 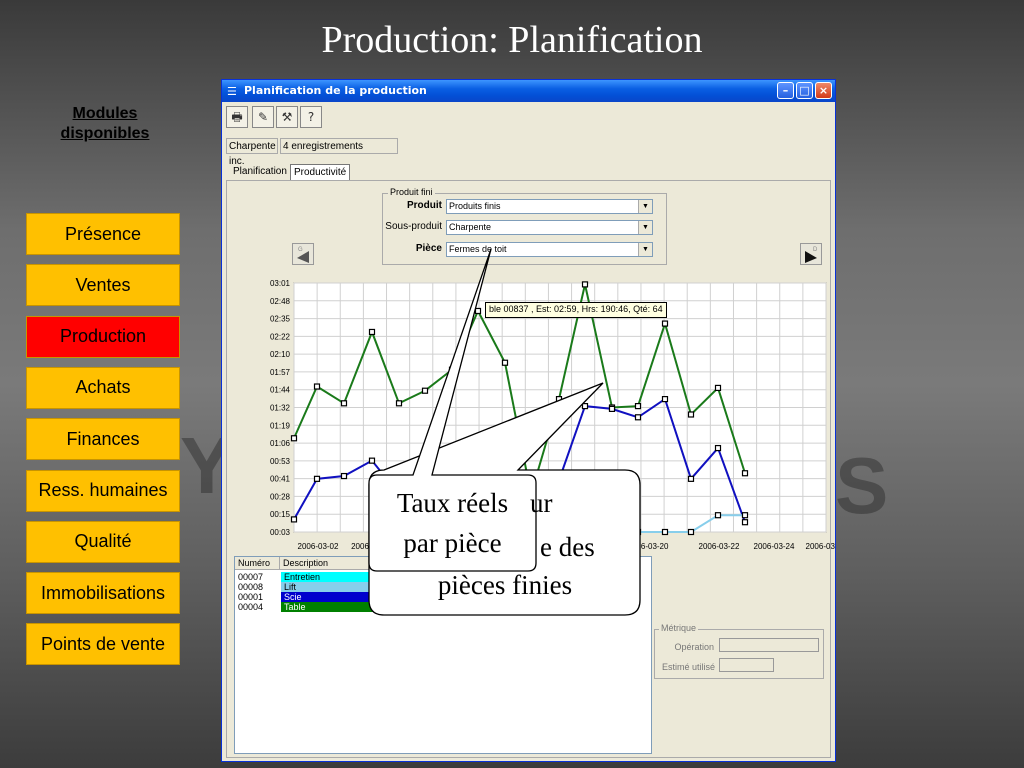 What do you see at coordinates (452, 543) in the screenshot?
I see `callout-1-line-2: par pièce` at bounding box center [452, 543].